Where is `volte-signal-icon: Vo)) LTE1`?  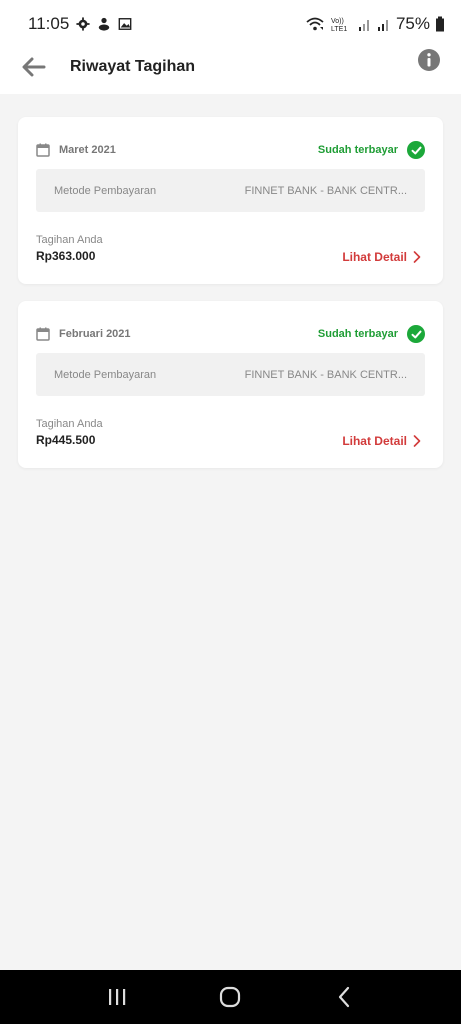
volte-signal-icon: Vo)) LTE1 is located at coordinates (339, 25).